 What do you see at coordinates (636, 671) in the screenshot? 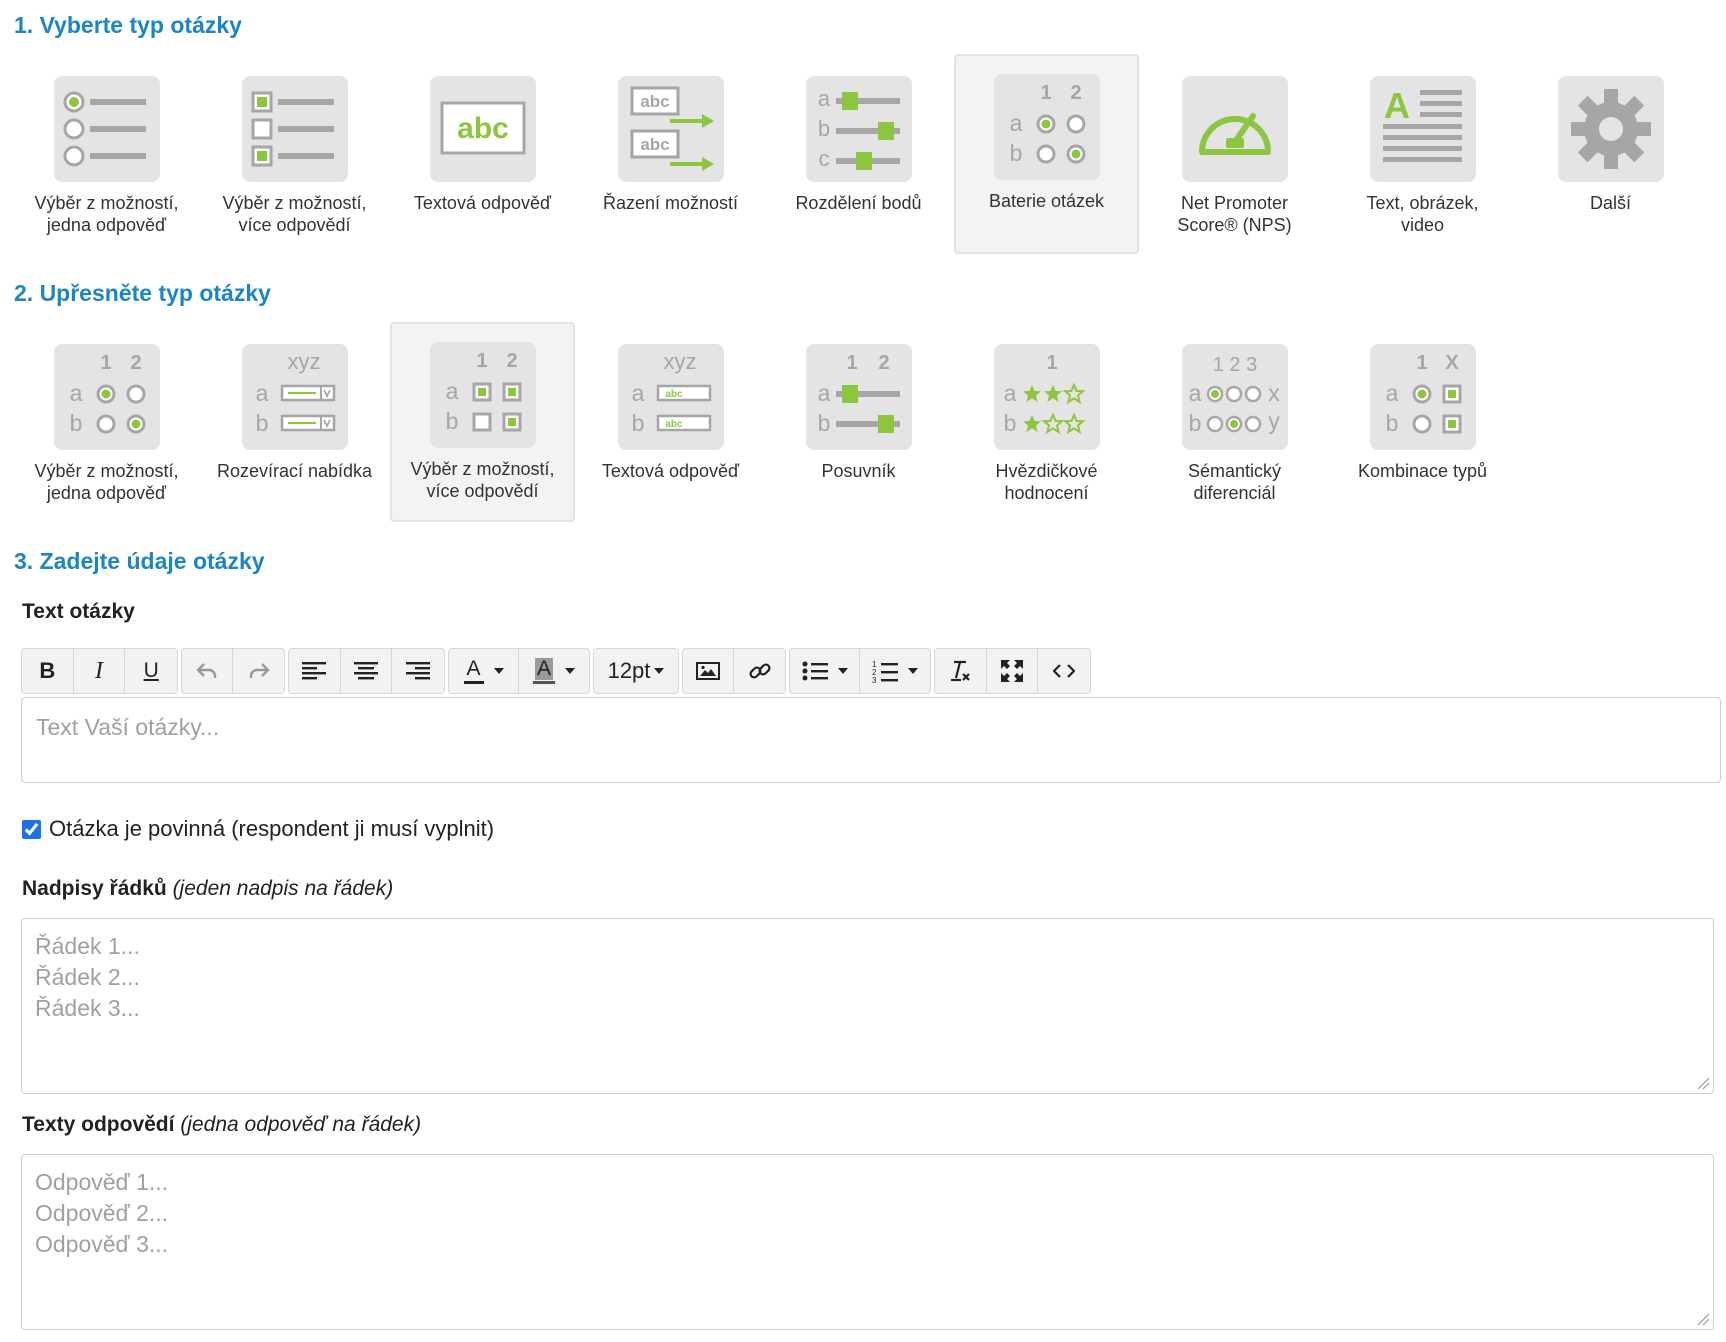
I see `font-size-select: 12pt` at bounding box center [636, 671].